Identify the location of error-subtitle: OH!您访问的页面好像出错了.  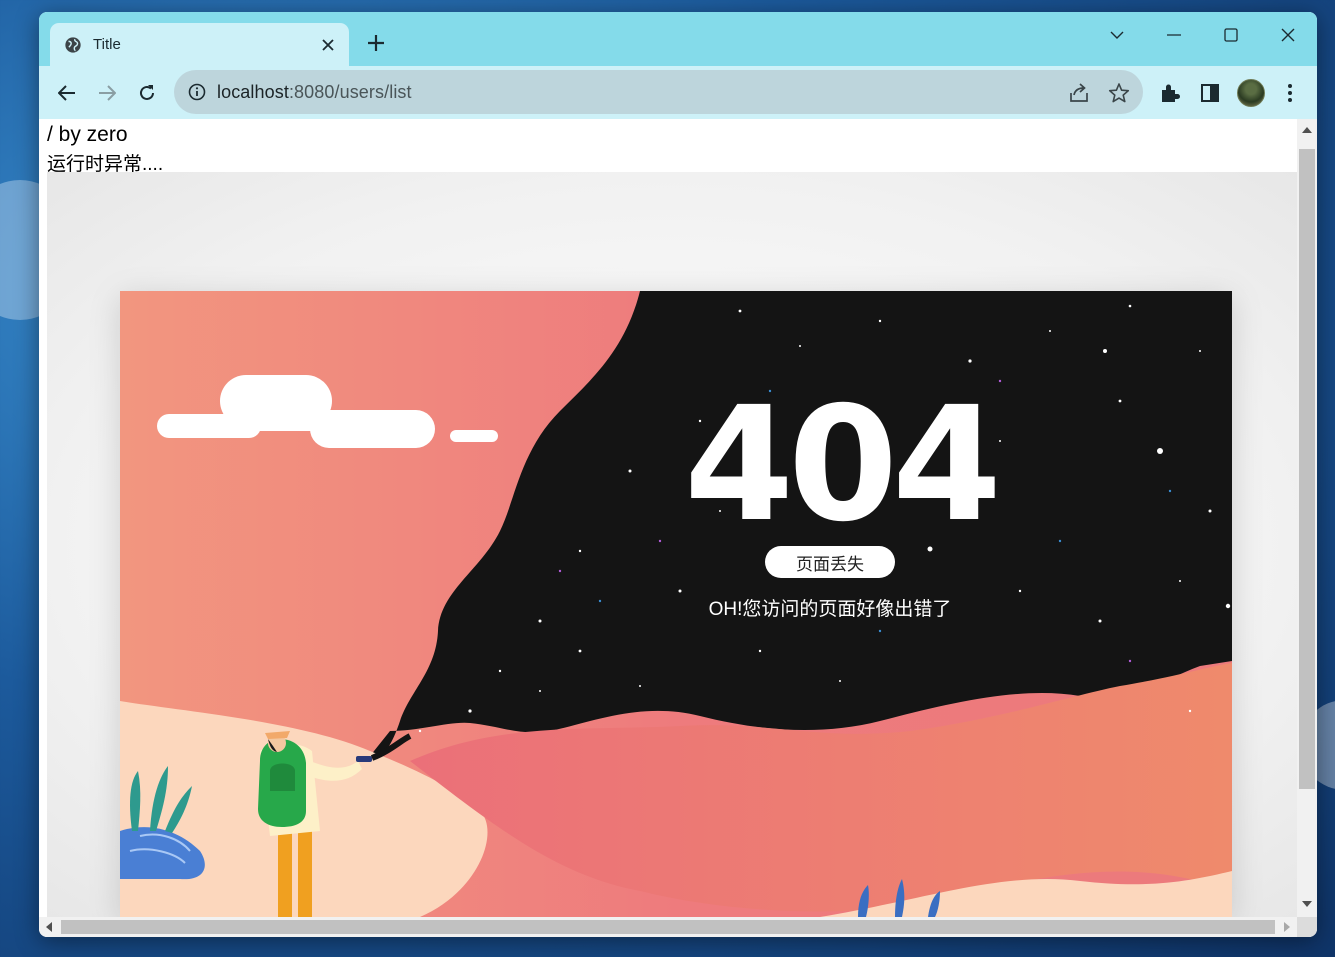
(830, 609).